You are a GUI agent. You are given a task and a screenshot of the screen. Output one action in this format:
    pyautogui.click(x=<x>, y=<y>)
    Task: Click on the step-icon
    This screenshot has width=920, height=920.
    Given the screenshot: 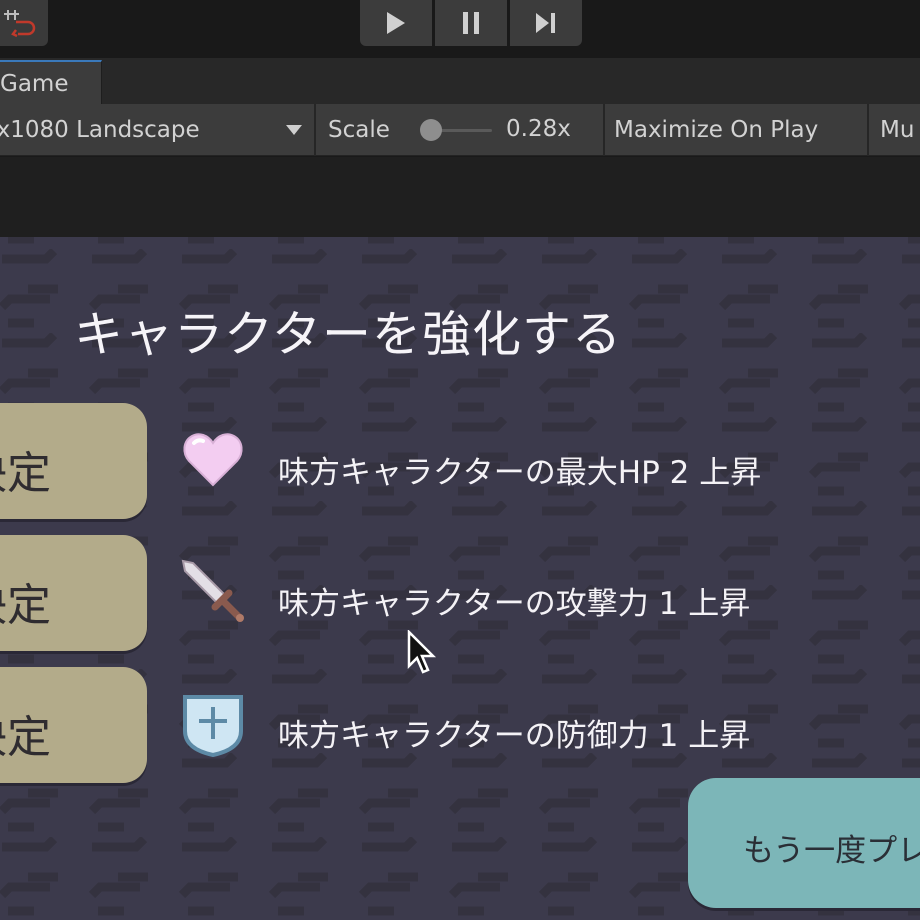 What is the action you would take?
    pyautogui.click(x=545, y=23)
    